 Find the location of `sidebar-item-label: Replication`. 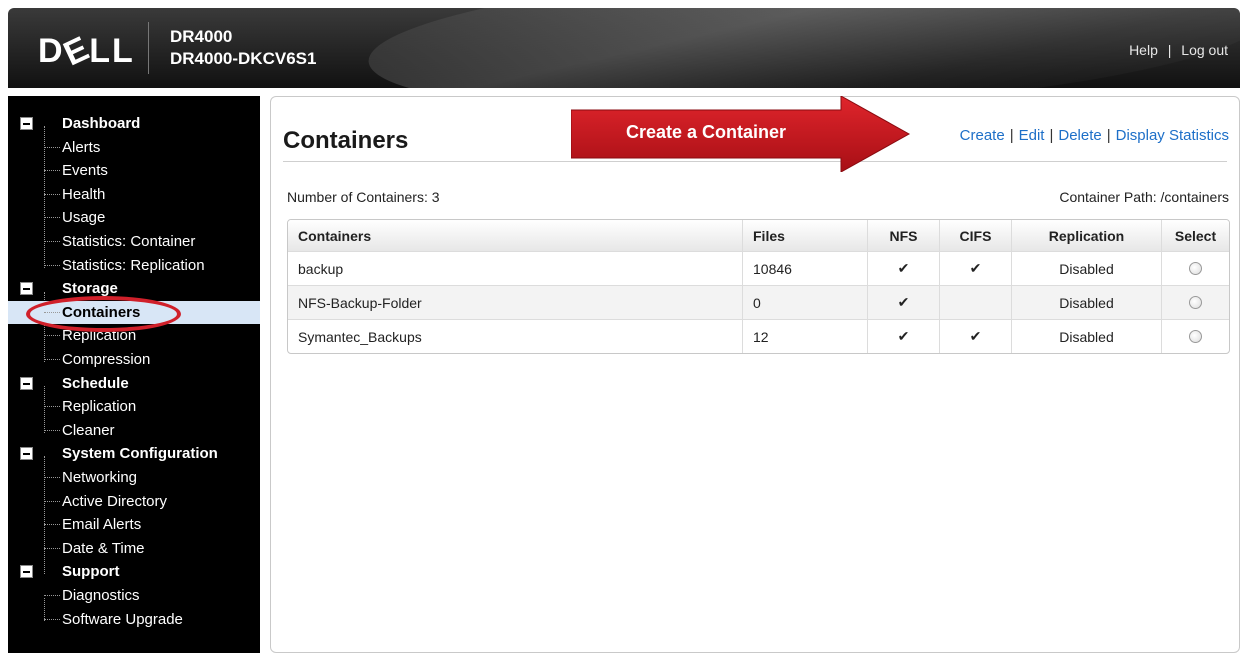

sidebar-item-label: Replication is located at coordinates (99, 407).